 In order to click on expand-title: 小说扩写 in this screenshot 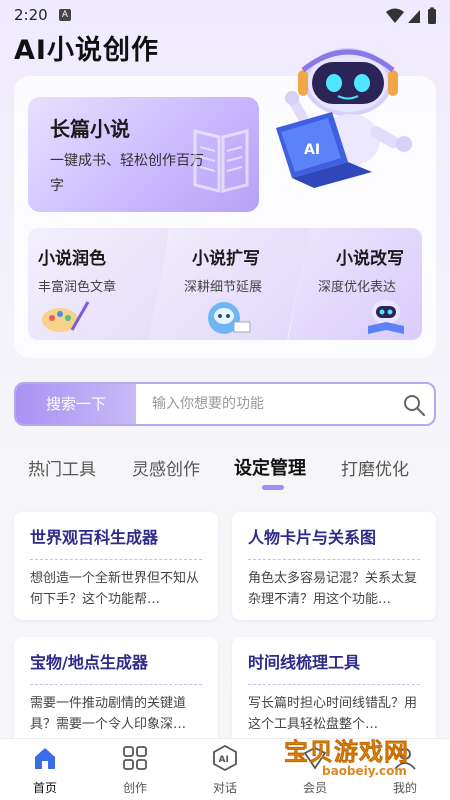, I will do `click(226, 259)`.